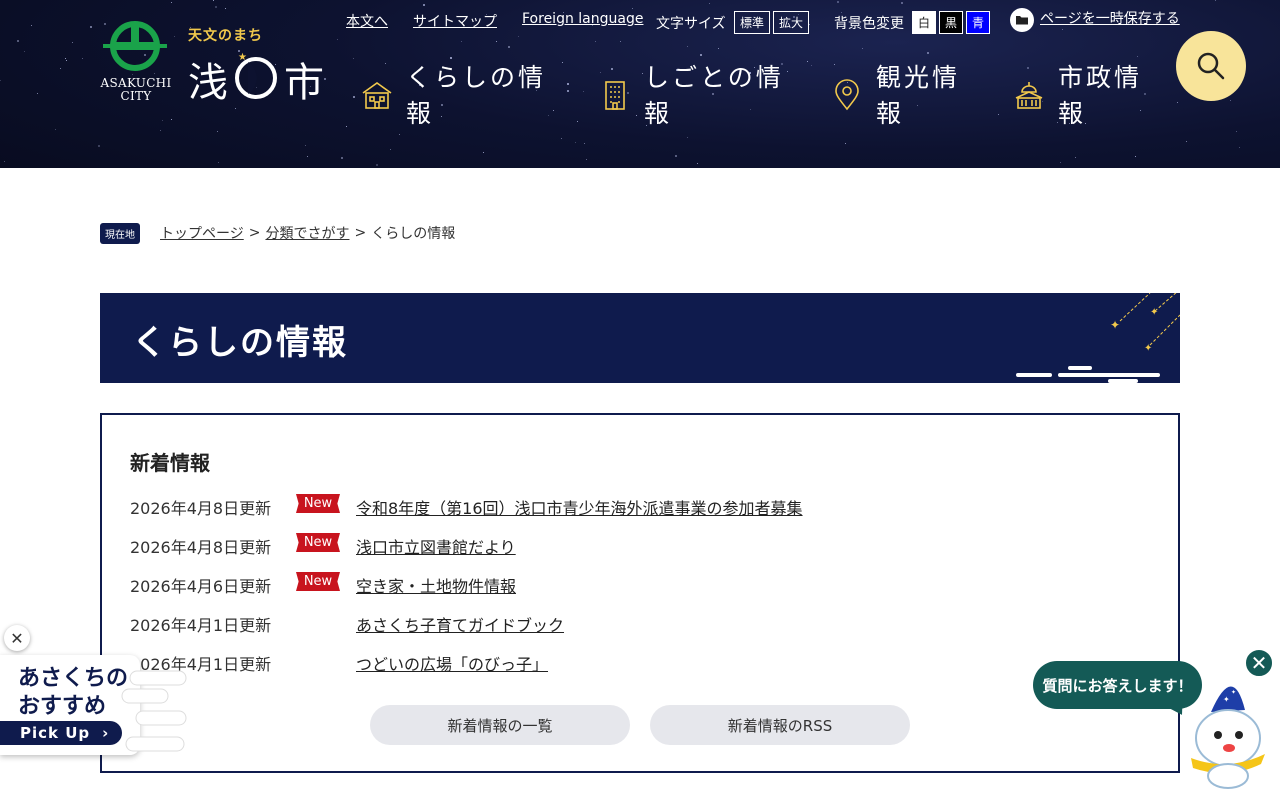 The image size is (1280, 800). What do you see at coordinates (307, 233) in the screenshot?
I see `breadcrumb-link-category: 分類でさがす` at bounding box center [307, 233].